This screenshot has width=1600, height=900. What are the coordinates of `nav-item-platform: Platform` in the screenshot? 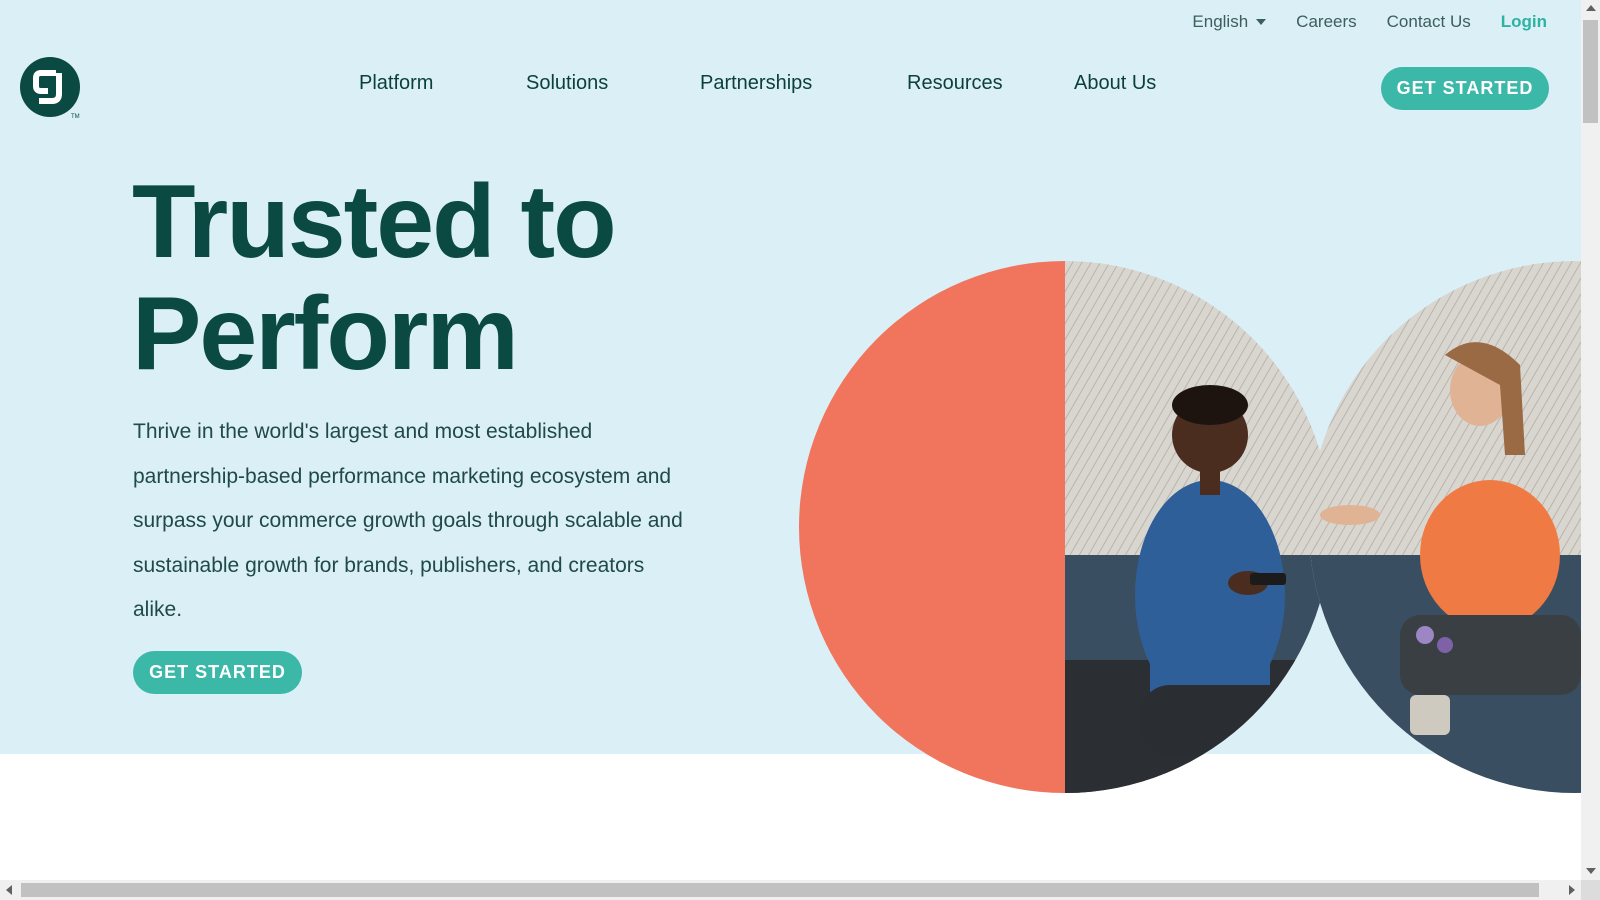 It's located at (396, 83).